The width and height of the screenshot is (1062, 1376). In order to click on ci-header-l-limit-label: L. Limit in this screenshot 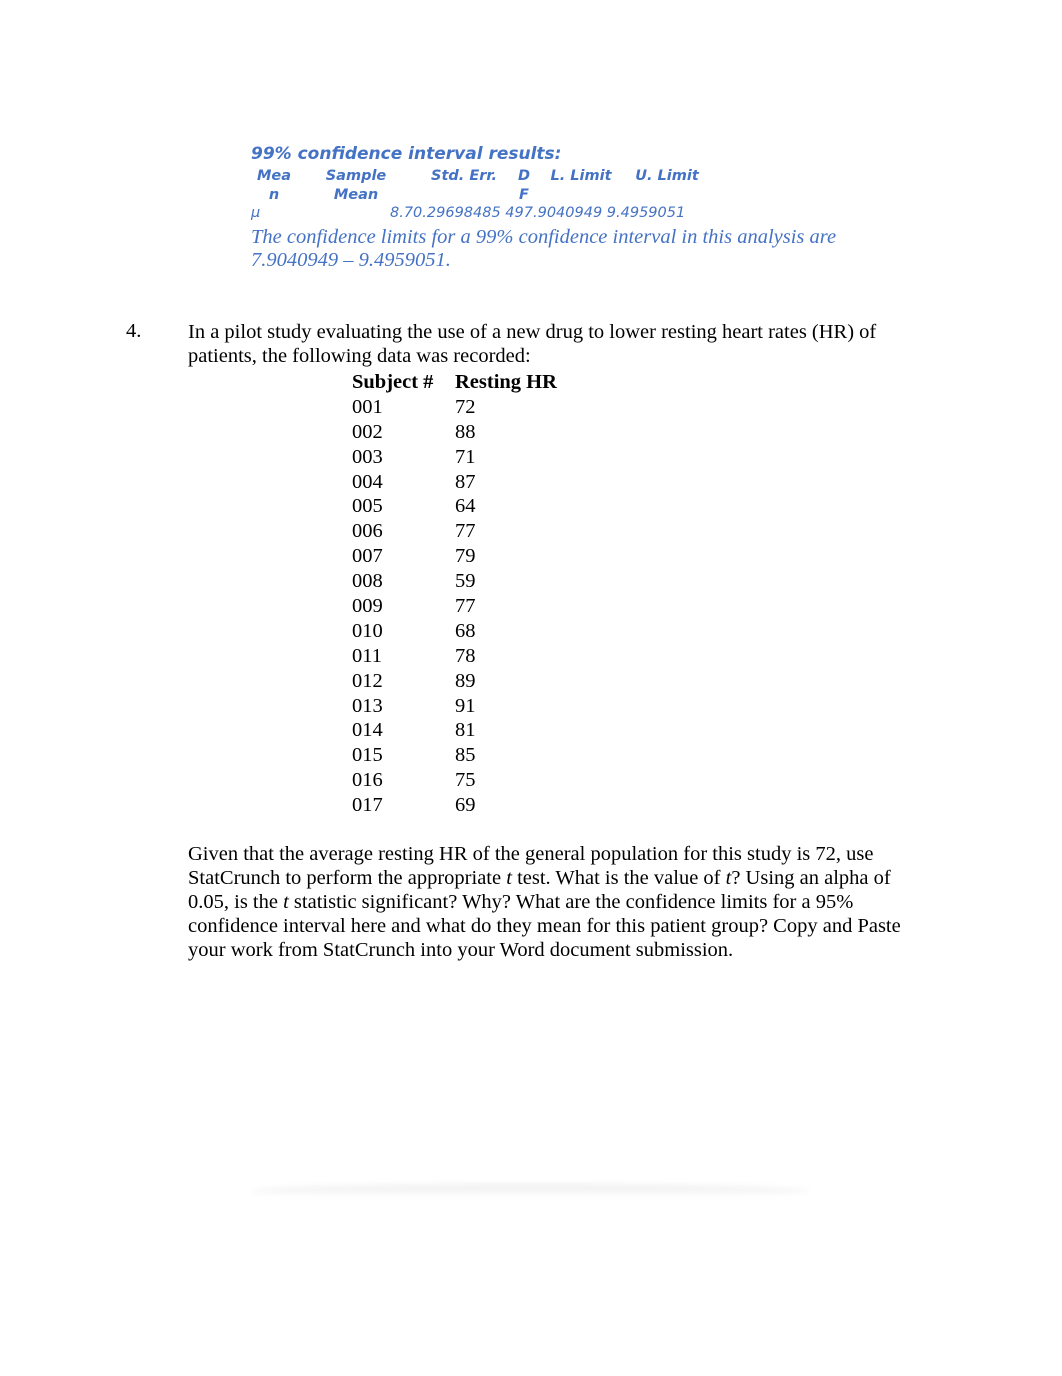, I will do `click(581, 176)`.